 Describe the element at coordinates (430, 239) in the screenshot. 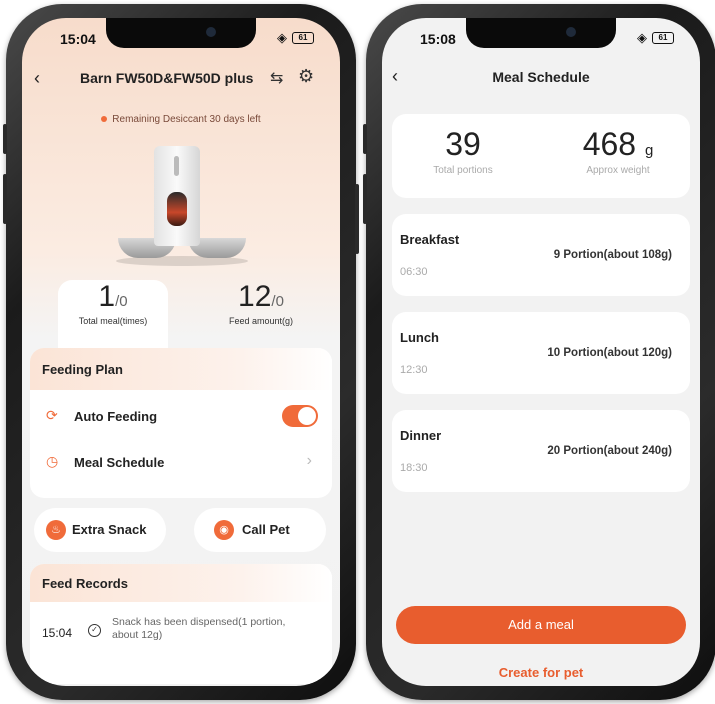

I see `meal-name: Breakfast` at that location.